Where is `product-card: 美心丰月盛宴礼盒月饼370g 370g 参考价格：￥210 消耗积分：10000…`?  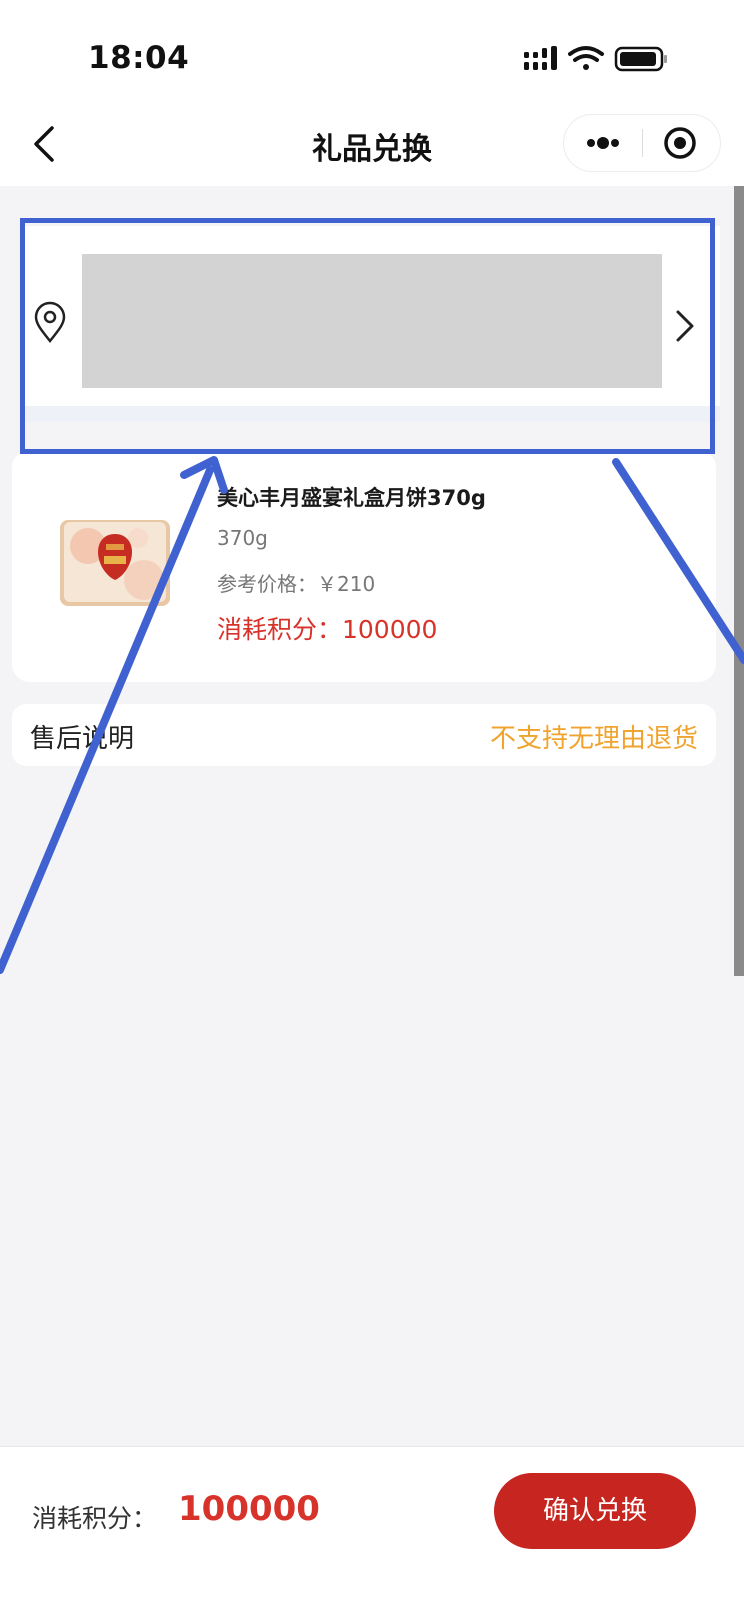
product-card: 美心丰月盛宴礼盒月饼370g 370g 参考价格：￥210 消耗积分：10000… is located at coordinates (364, 566).